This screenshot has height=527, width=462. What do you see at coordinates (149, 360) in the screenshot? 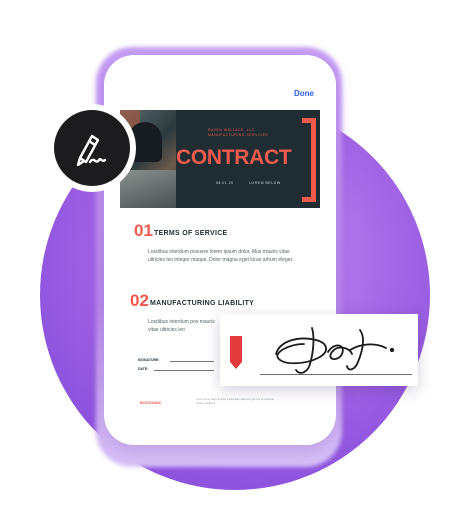
I see `signature-label: SIGNATURE:` at bounding box center [149, 360].